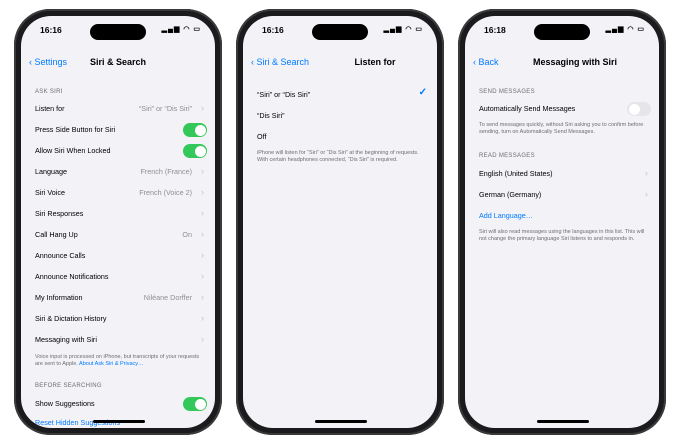 The height and width of the screenshot is (440, 678). I want to click on row-label: English (United States), so click(516, 173).